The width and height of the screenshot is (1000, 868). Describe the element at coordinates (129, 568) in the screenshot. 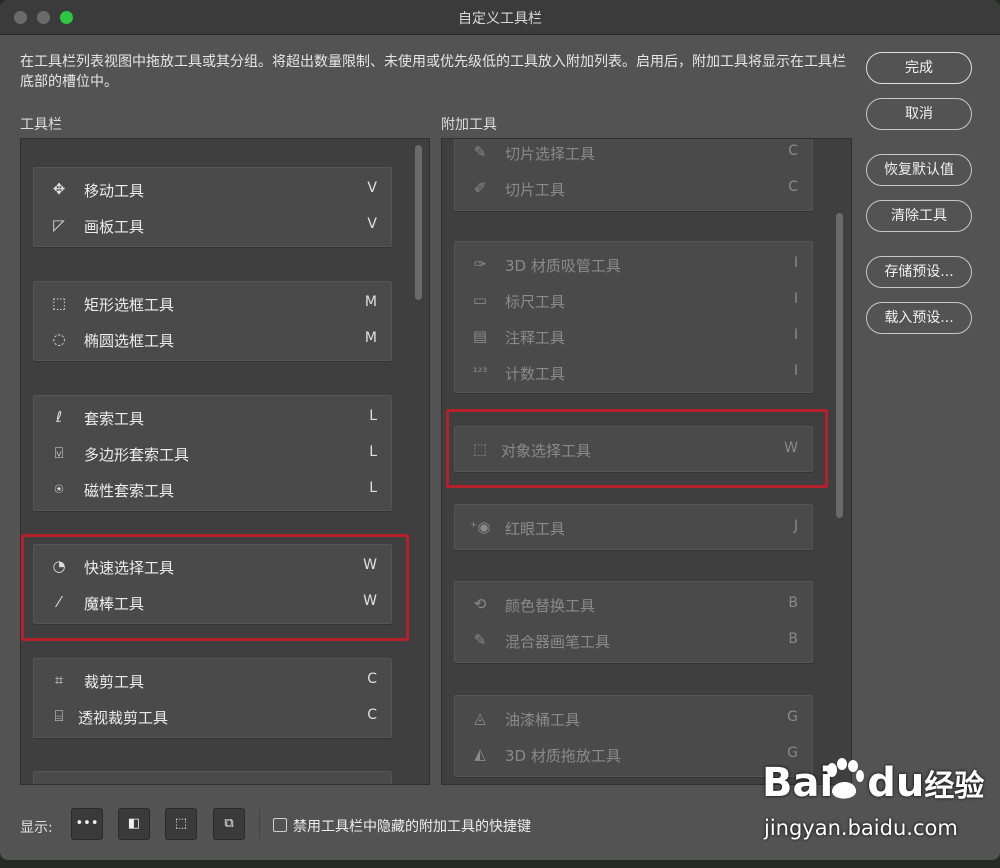

I see `tool-label: 快速选择工具` at that location.